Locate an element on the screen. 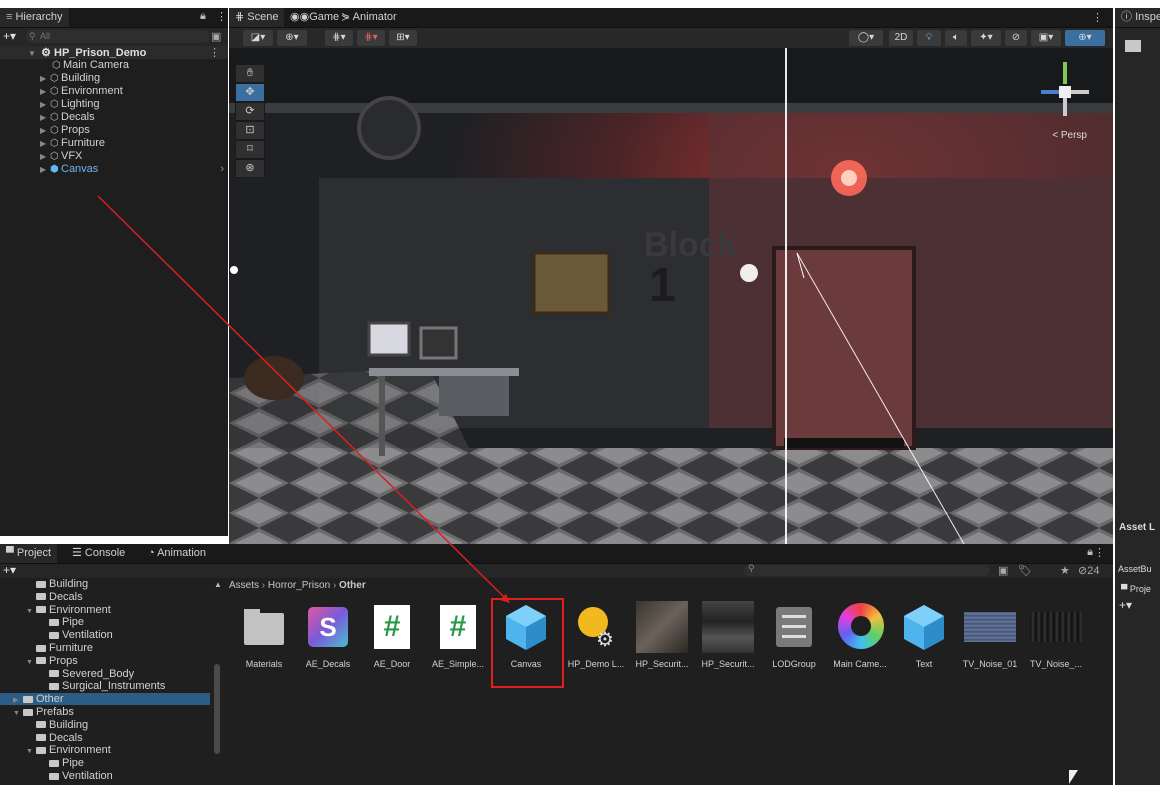  hand-tool-icon: ✋︎ is located at coordinates (250, 73).